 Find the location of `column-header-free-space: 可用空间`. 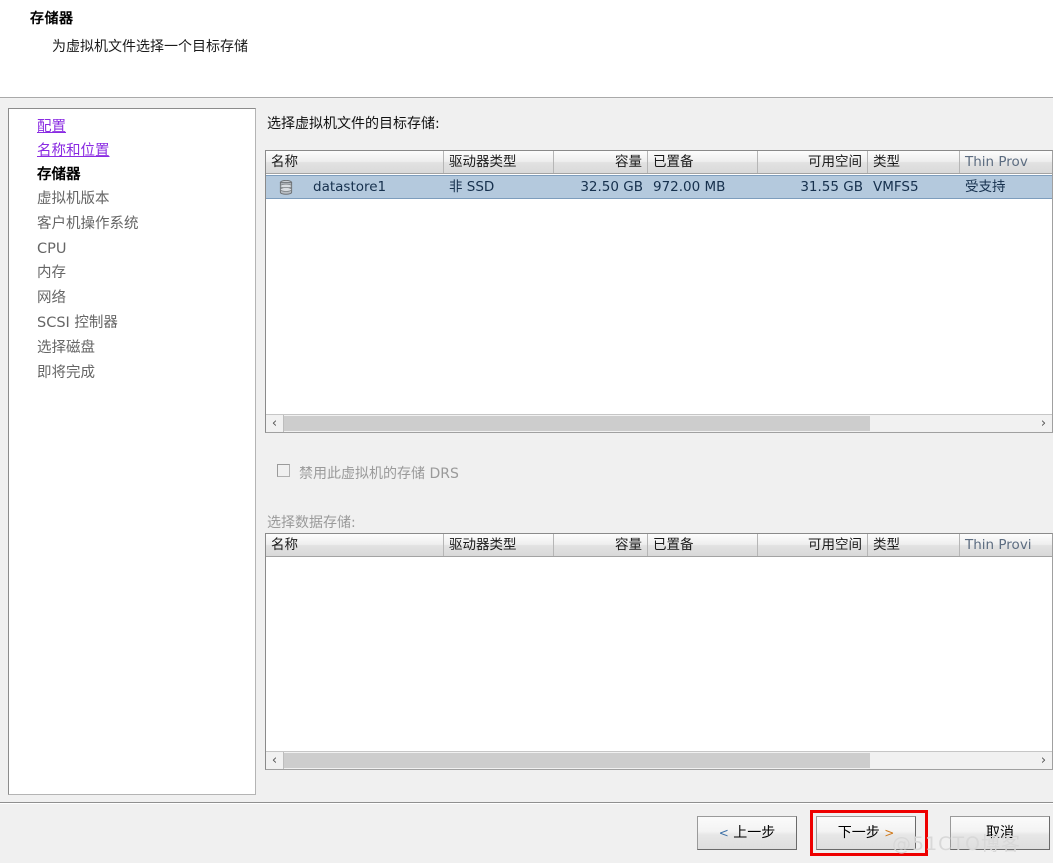

column-header-free-space: 可用空间 is located at coordinates (813, 162).